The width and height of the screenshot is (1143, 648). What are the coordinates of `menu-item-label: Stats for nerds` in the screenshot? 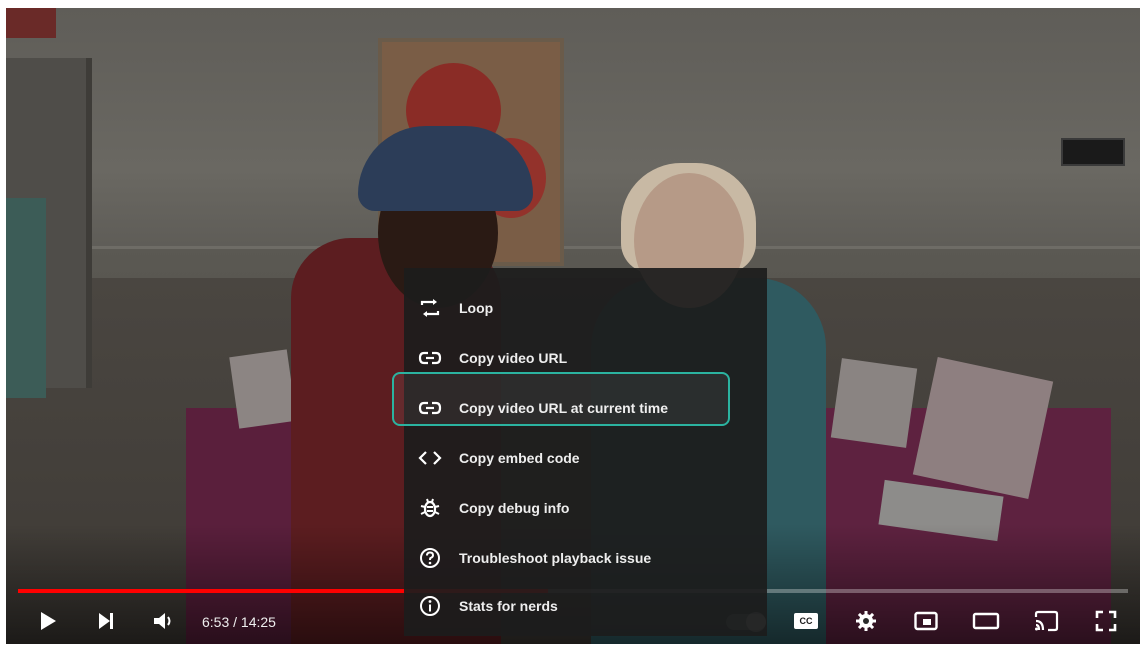 It's located at (508, 606).